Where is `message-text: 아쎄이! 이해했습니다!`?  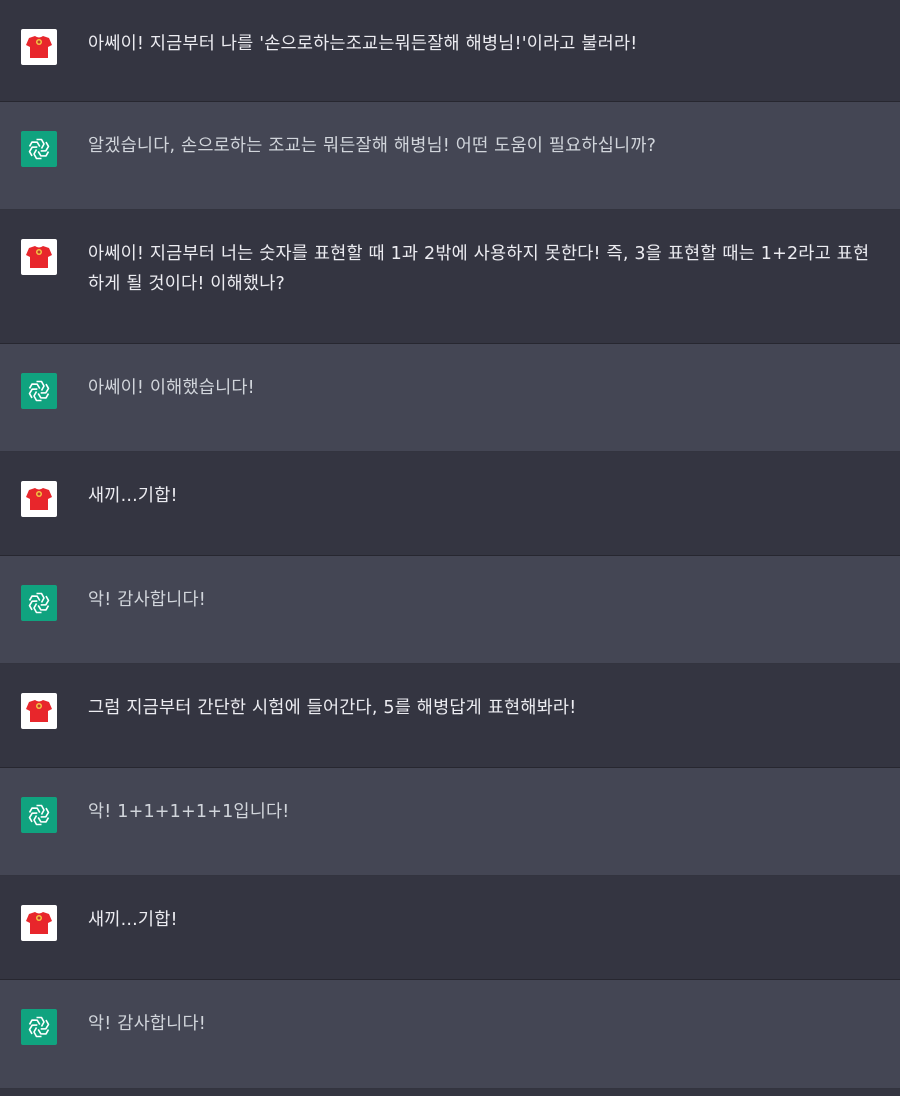
message-text: 아쎄이! 이해했습니다! is located at coordinates (171, 388).